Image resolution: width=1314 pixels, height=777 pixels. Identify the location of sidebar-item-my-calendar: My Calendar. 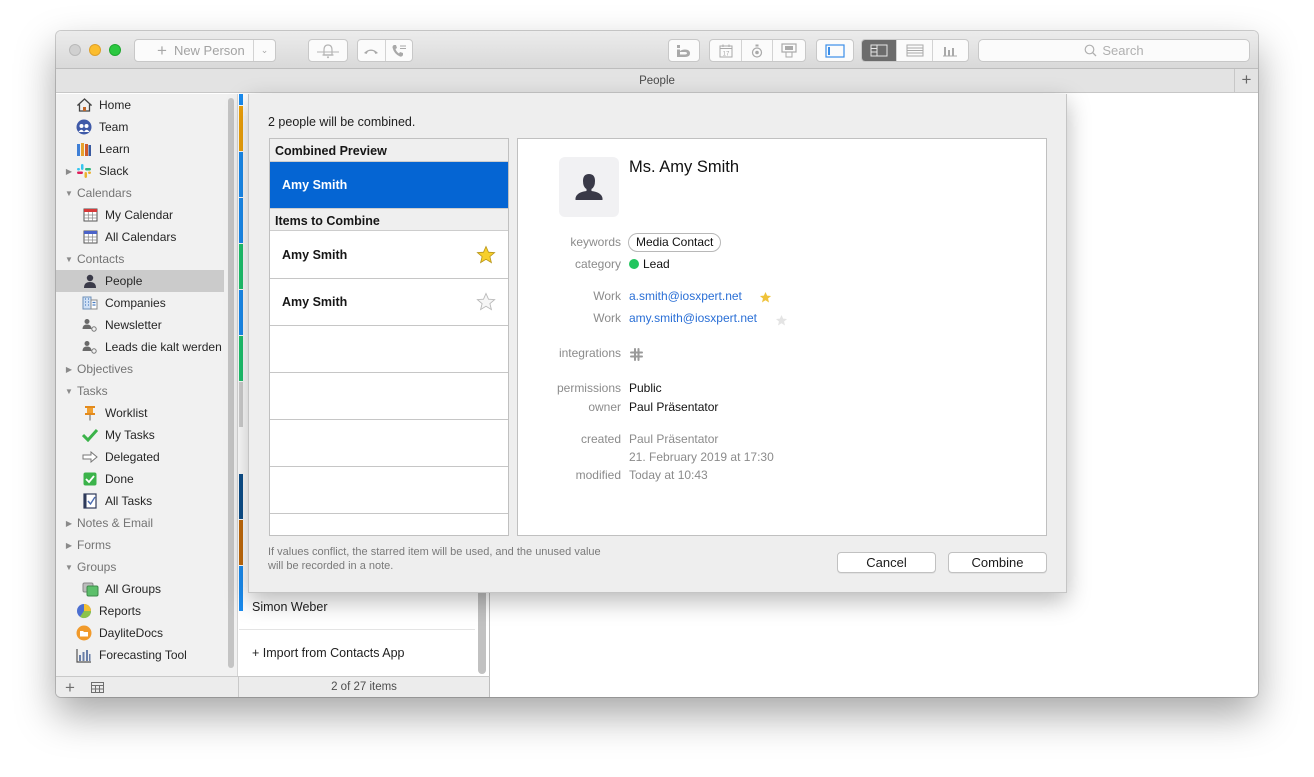
(140, 215).